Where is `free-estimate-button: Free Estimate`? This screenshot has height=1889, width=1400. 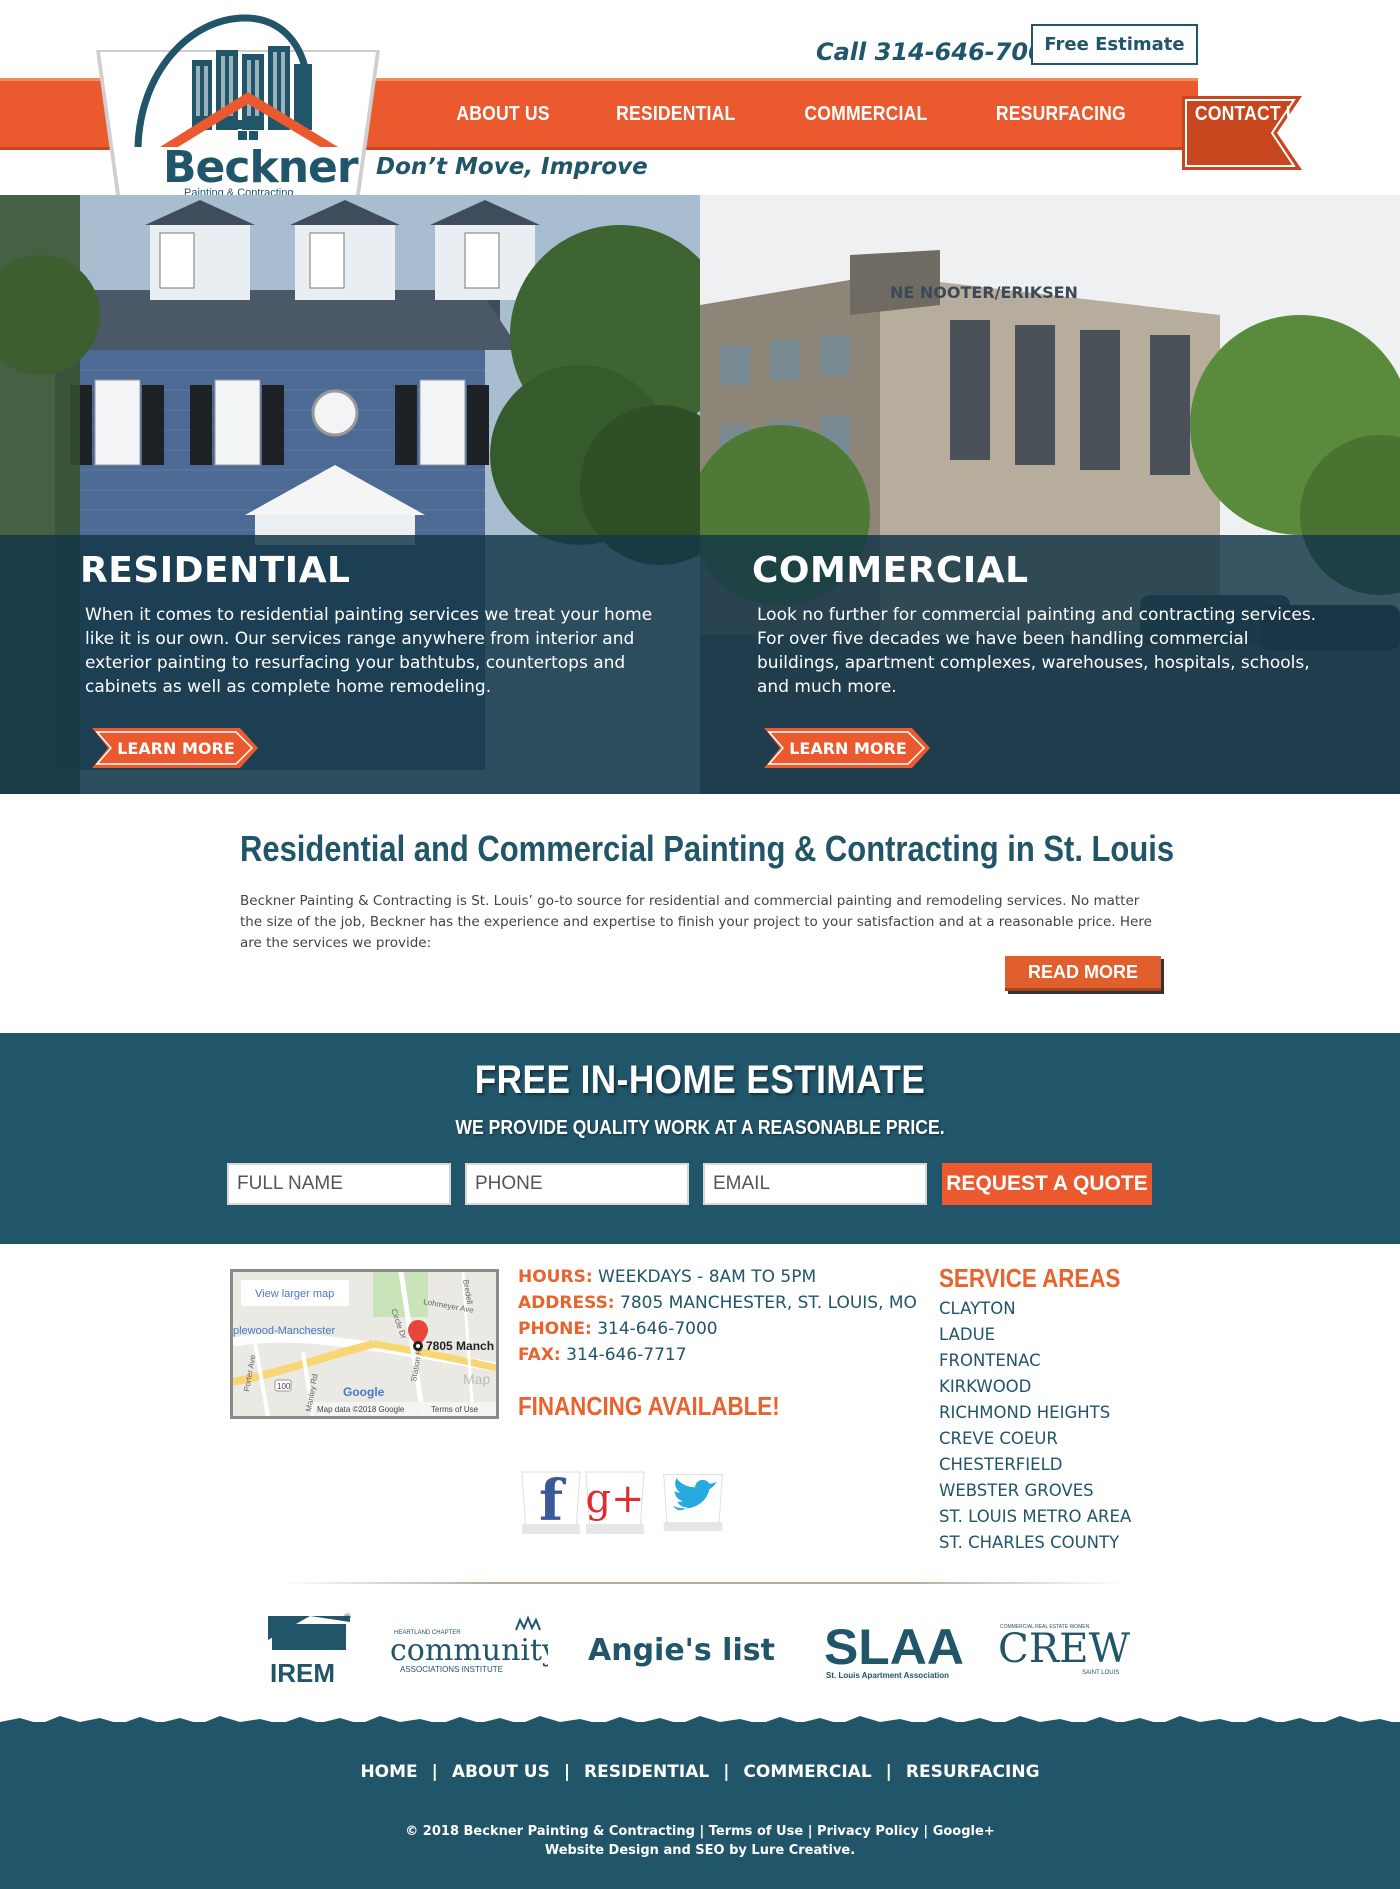
free-estimate-button: Free Estimate is located at coordinates (1114, 44).